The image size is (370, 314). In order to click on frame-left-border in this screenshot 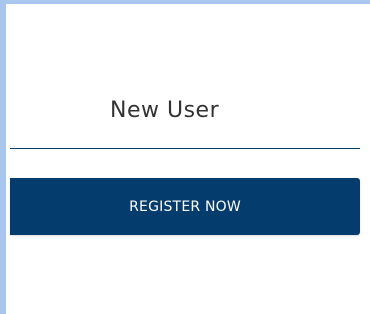, I will do `click(3, 157)`.